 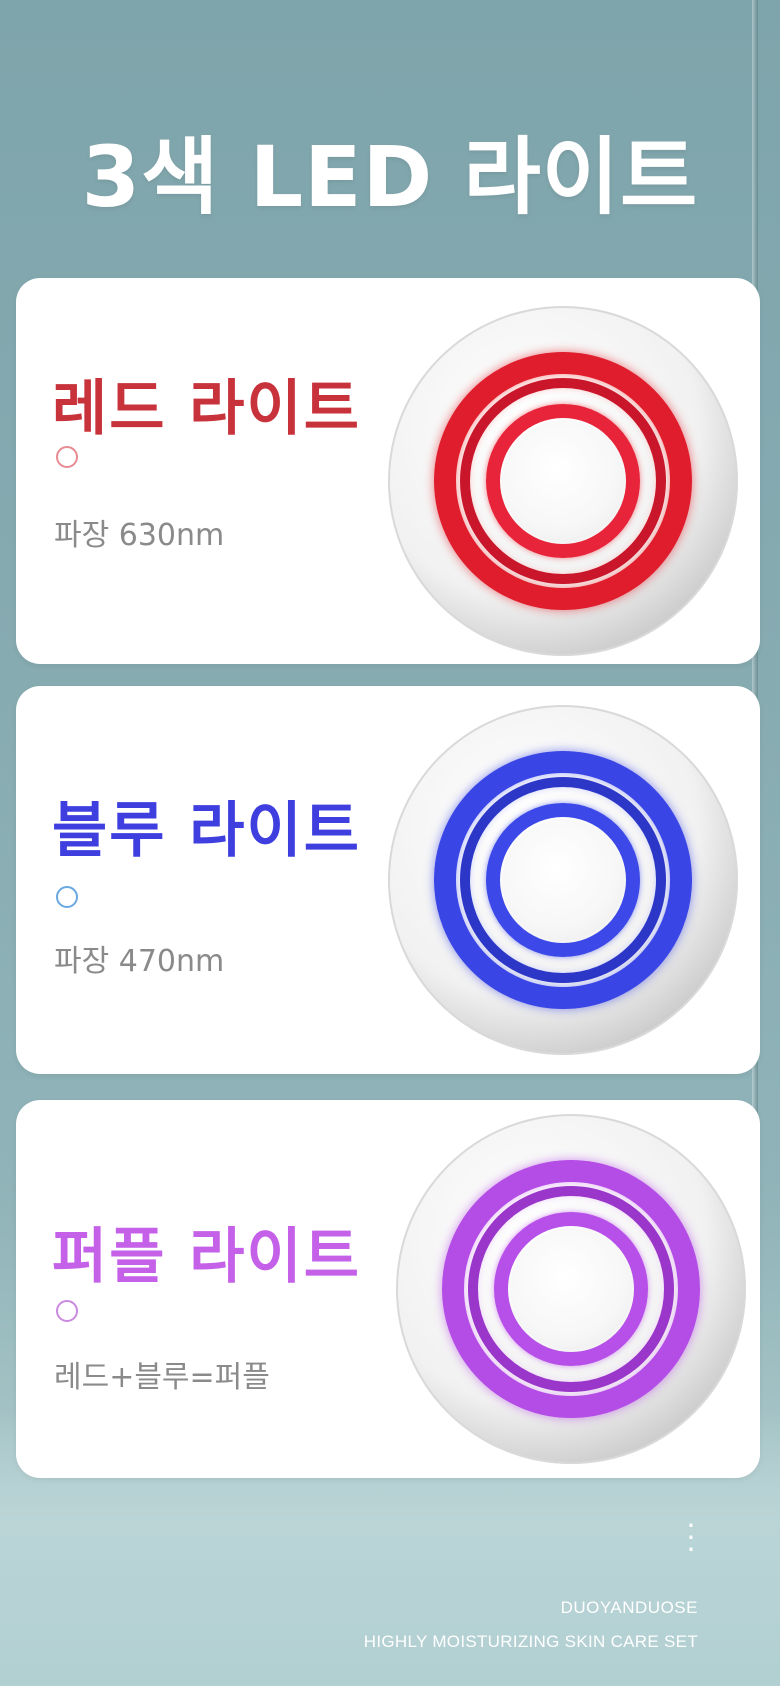 I want to click on purple-light-title: 퍼플 라이트, so click(x=206, y=1257).